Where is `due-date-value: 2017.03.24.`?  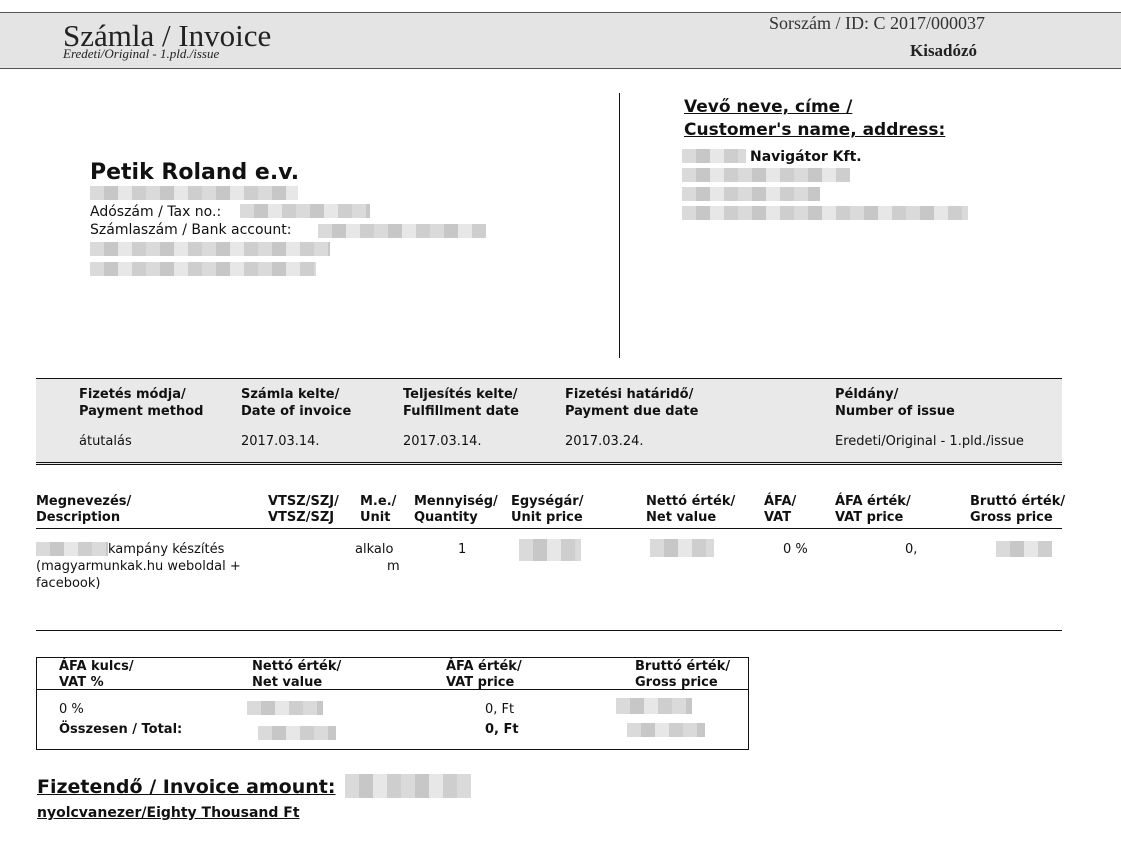
due-date-value: 2017.03.24. is located at coordinates (604, 441).